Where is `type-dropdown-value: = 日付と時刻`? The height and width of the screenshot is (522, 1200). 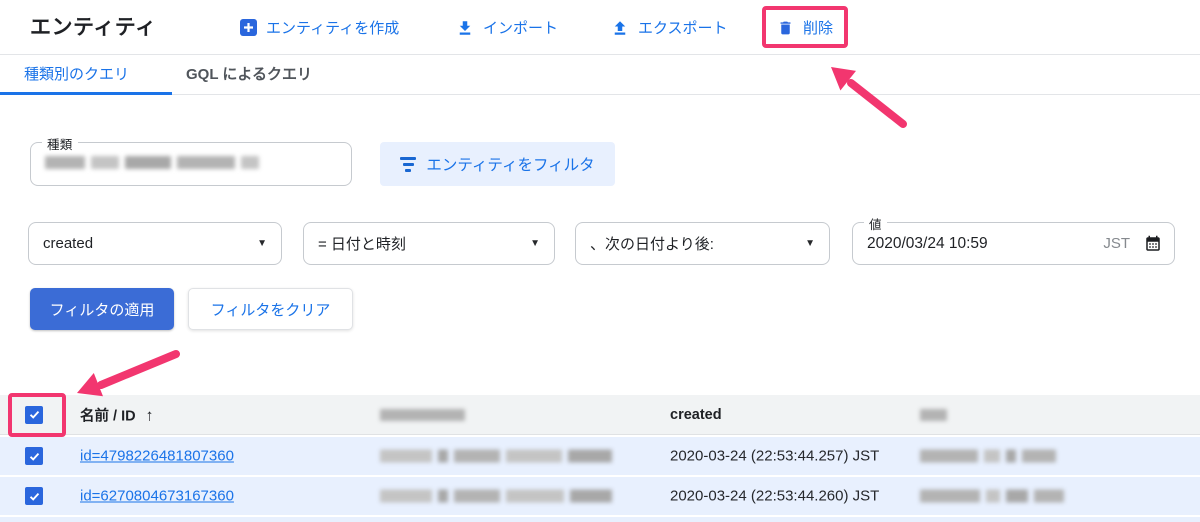
type-dropdown-value: = 日付と時刻 is located at coordinates (362, 244).